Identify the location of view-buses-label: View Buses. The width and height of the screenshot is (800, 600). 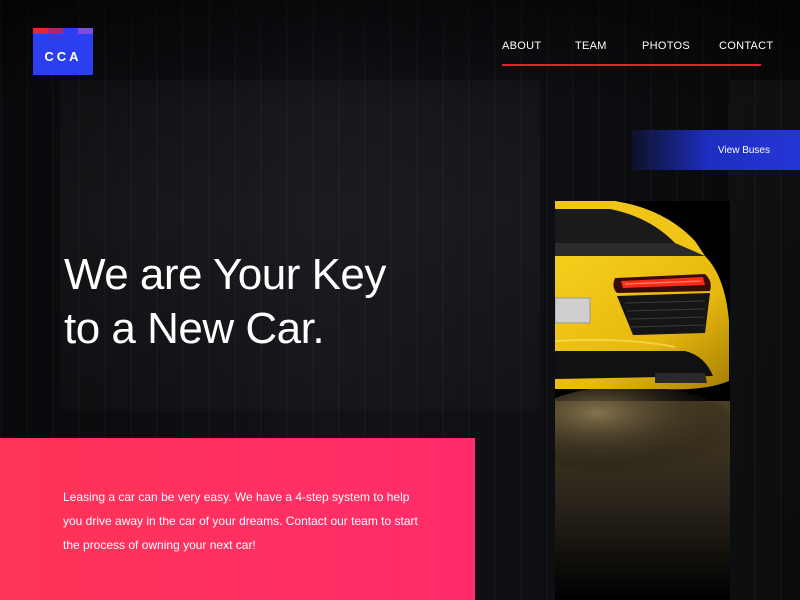
(743, 150).